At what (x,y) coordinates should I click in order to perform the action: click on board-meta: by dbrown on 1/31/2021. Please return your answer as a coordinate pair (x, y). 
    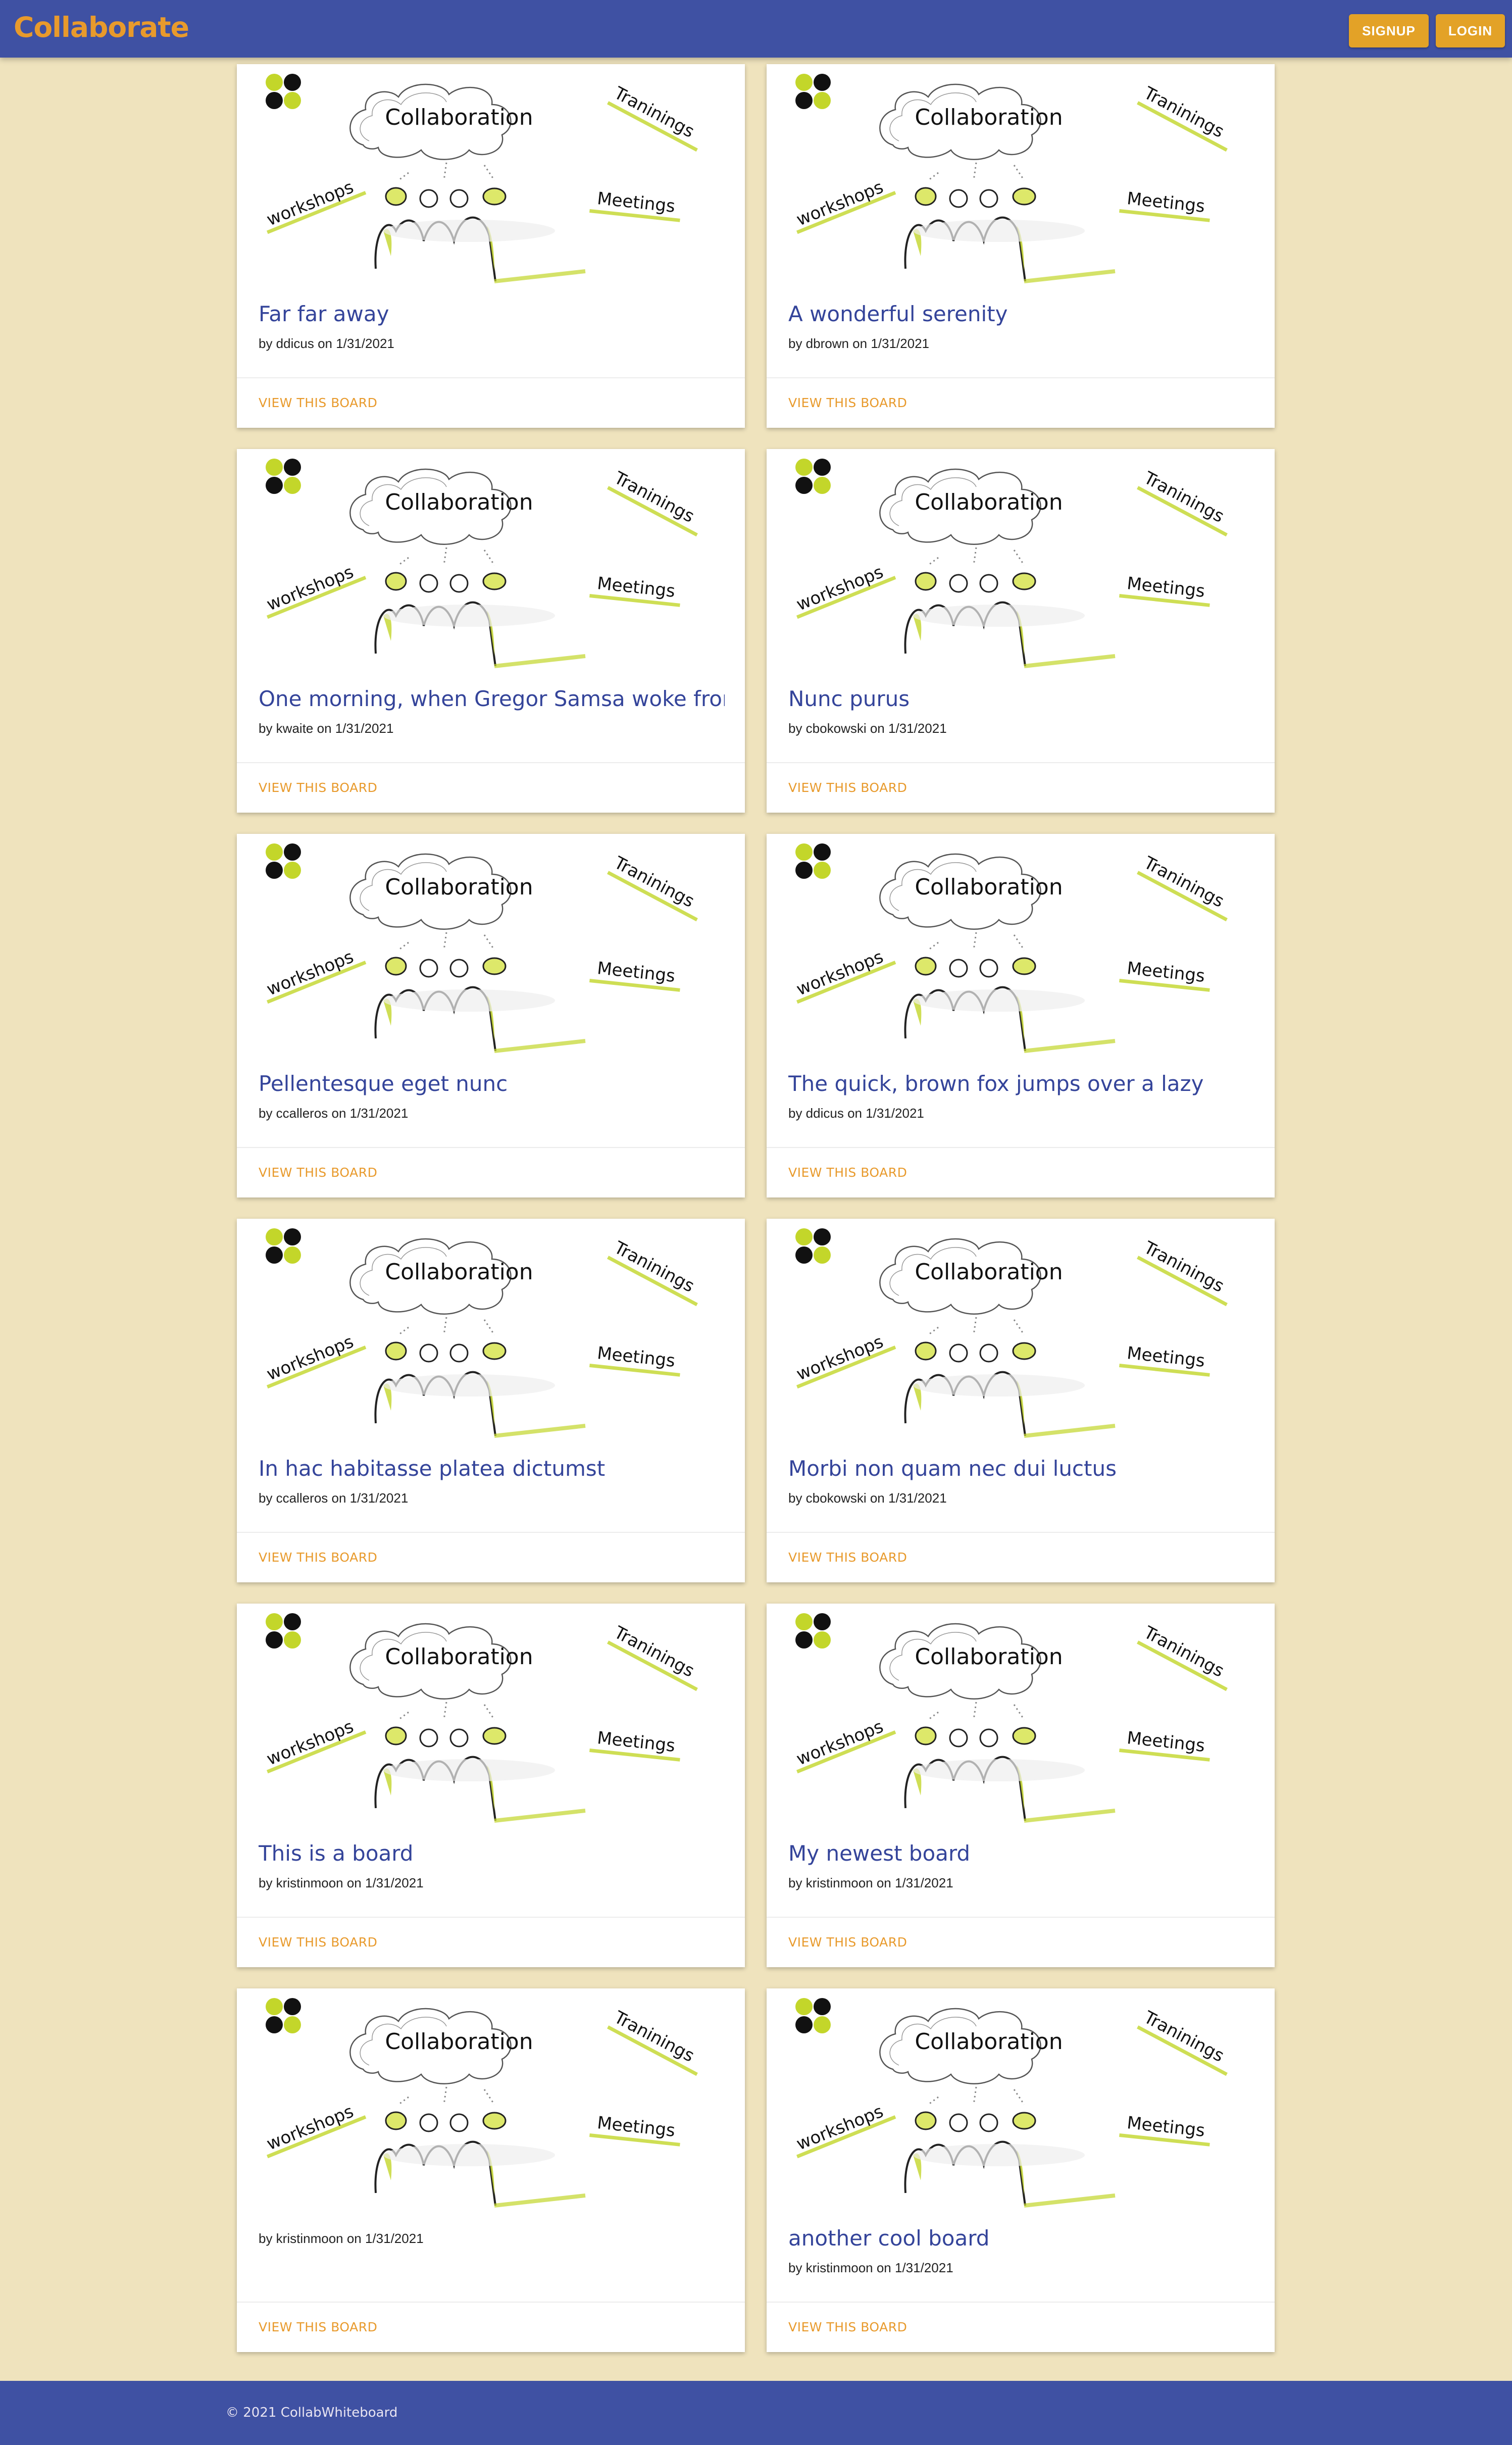
    Looking at the image, I should click on (858, 343).